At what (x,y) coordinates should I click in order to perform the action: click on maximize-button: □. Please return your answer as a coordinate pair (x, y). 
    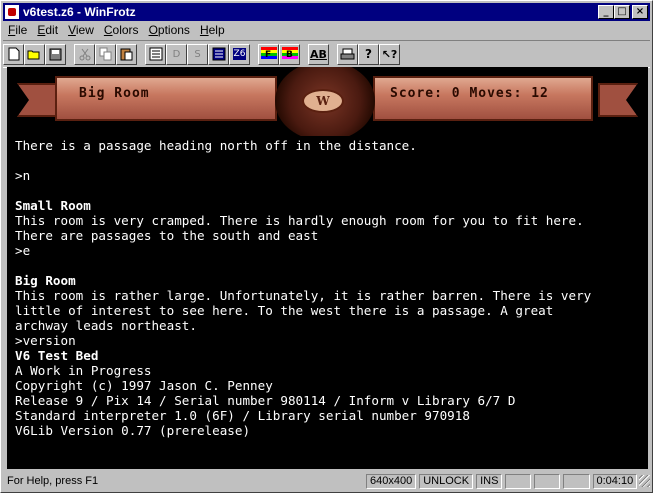
    Looking at the image, I should click on (622, 12).